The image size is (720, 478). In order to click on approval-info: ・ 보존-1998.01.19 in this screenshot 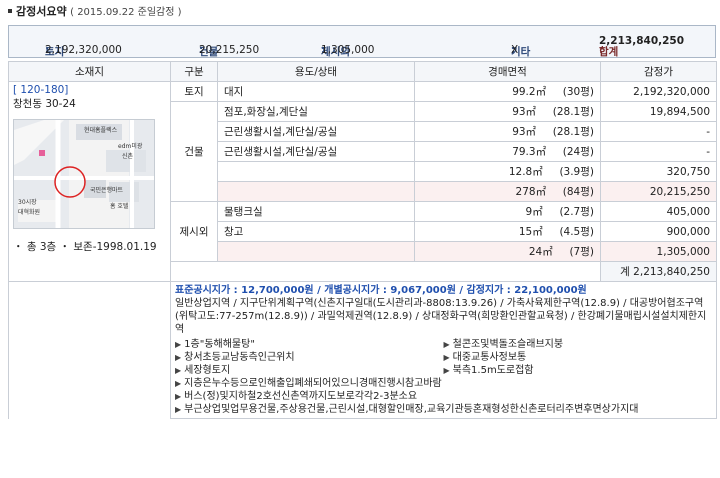, I will do `click(108, 247)`.